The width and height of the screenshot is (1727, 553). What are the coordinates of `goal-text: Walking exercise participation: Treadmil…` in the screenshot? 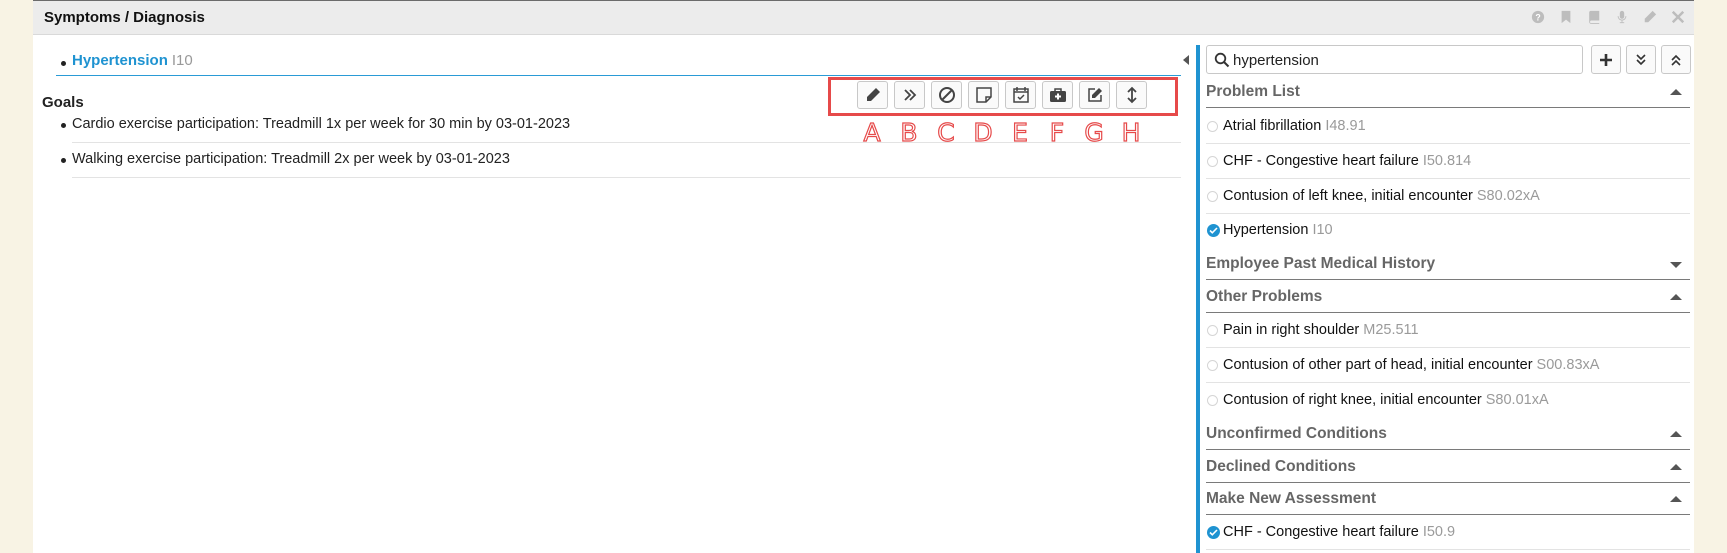 It's located at (291, 159).